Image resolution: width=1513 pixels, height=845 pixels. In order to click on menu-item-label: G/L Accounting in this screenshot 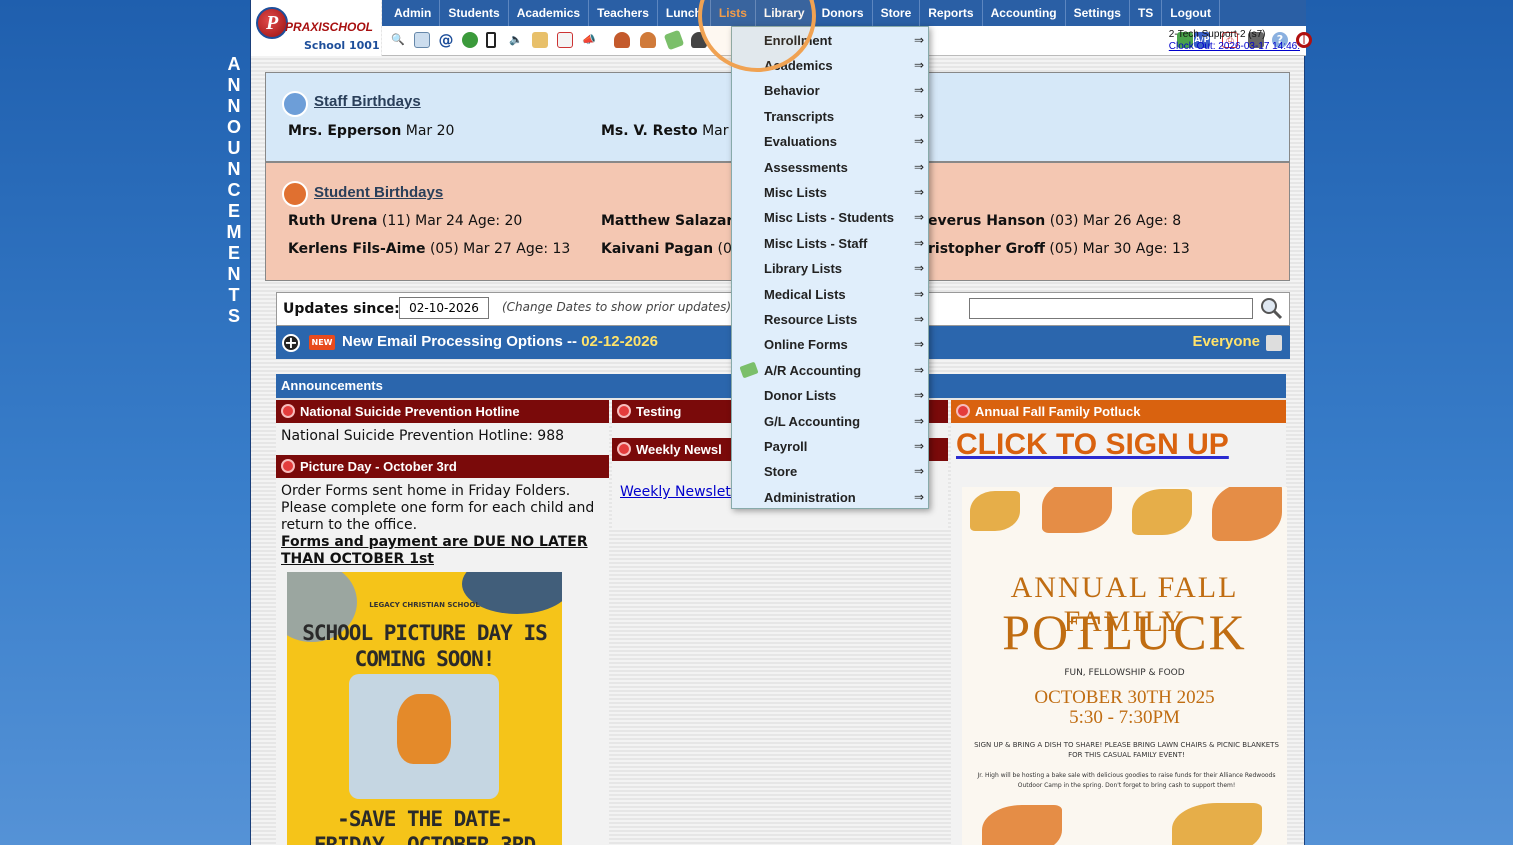, I will do `click(812, 421)`.